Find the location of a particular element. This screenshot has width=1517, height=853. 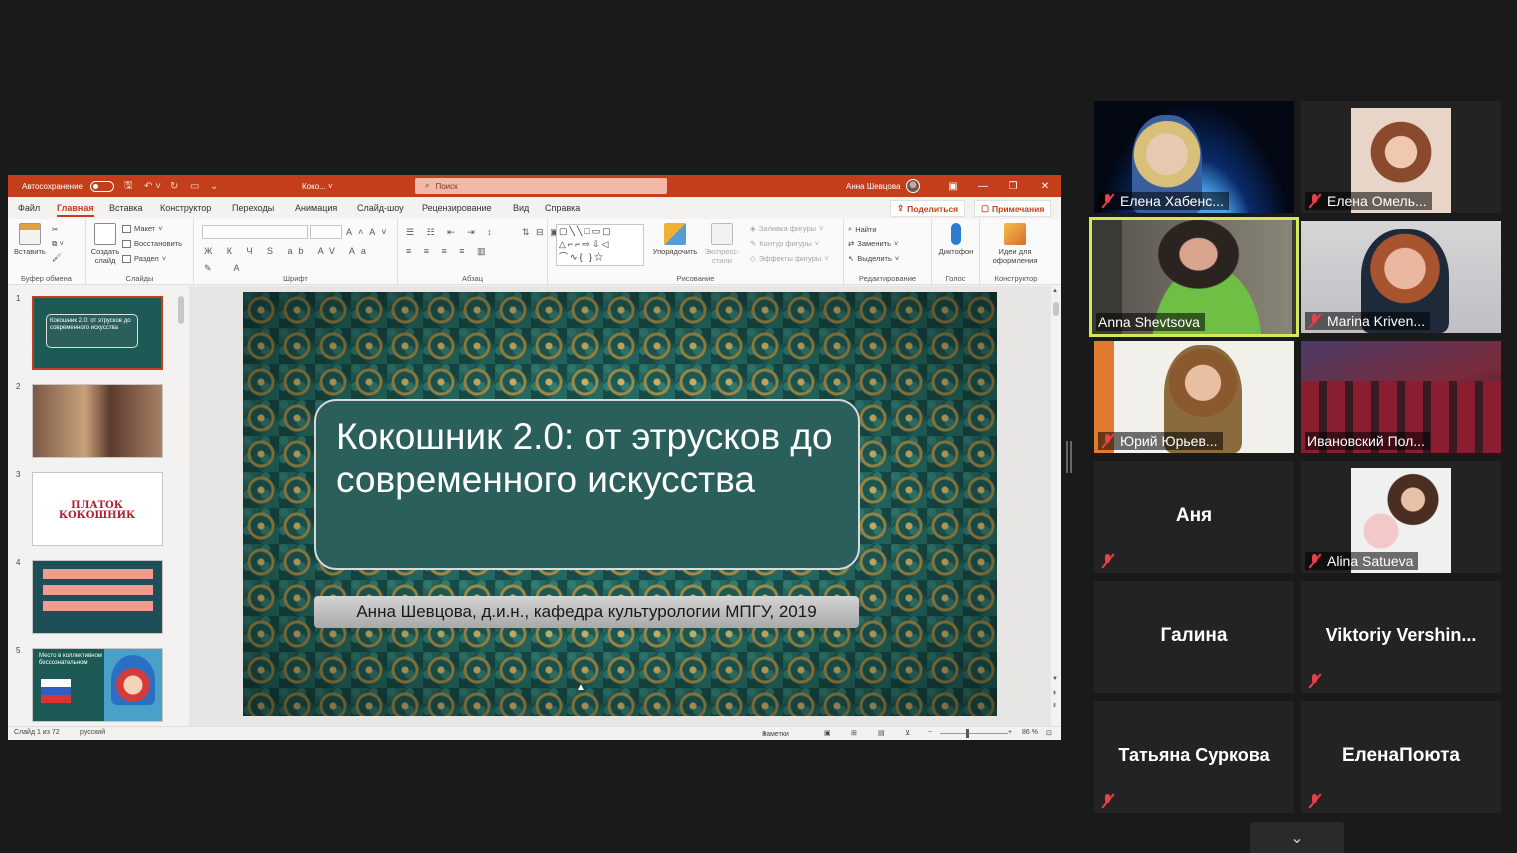

next-slide-icon: ⇟ is located at coordinates (1054, 705).